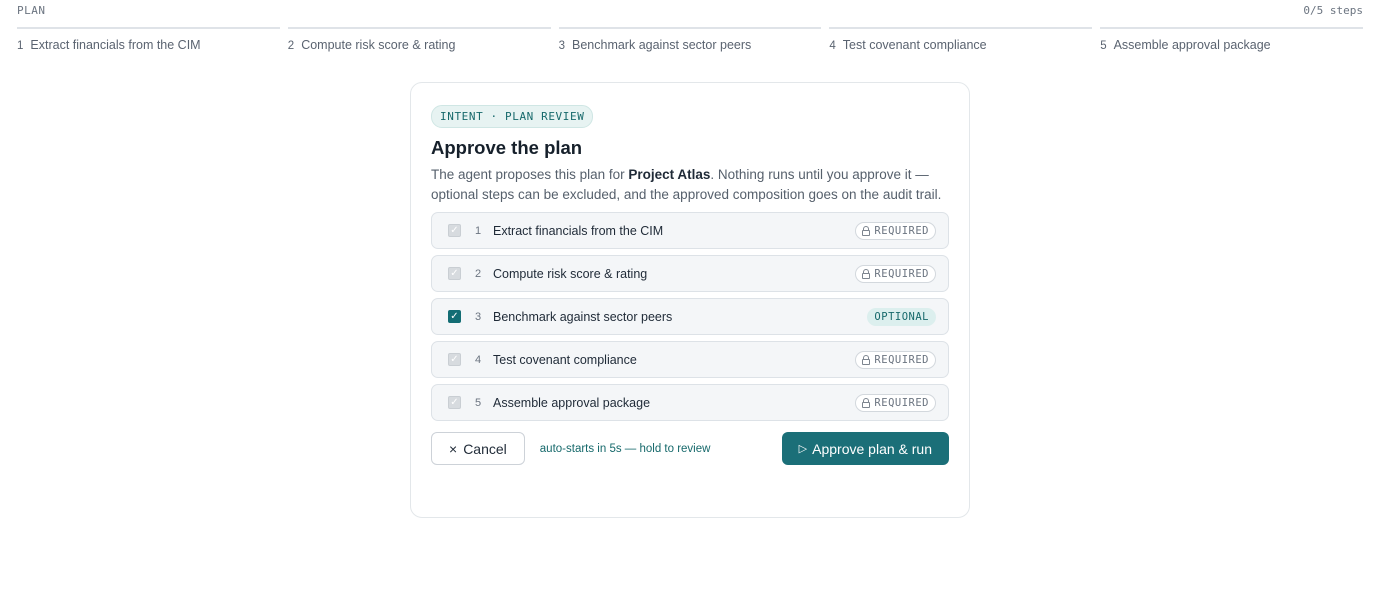 The width and height of the screenshot is (1380, 600). I want to click on step-label: Assemble approval package, so click(572, 402).